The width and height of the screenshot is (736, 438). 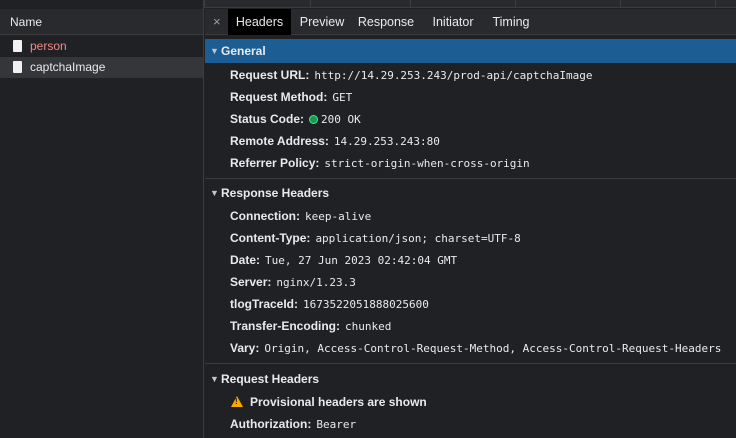 What do you see at coordinates (316, 282) in the screenshot?
I see `header-value: nginx/1.23.3` at bounding box center [316, 282].